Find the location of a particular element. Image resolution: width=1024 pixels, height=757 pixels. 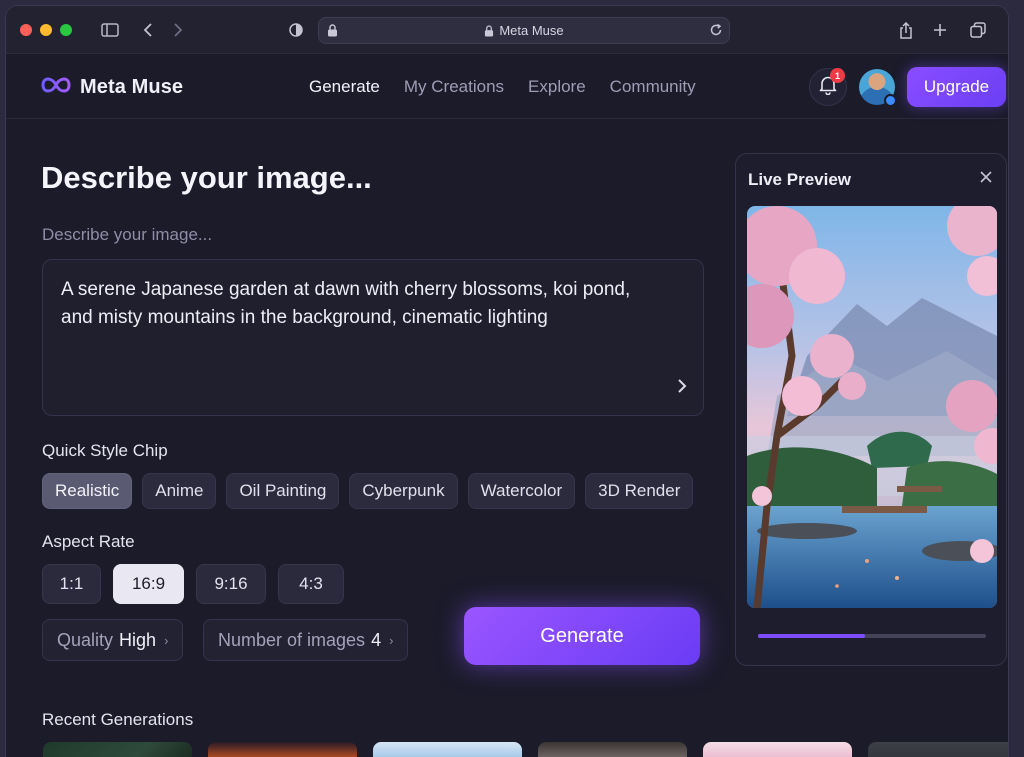

infinity-logo-icon is located at coordinates (56, 87).